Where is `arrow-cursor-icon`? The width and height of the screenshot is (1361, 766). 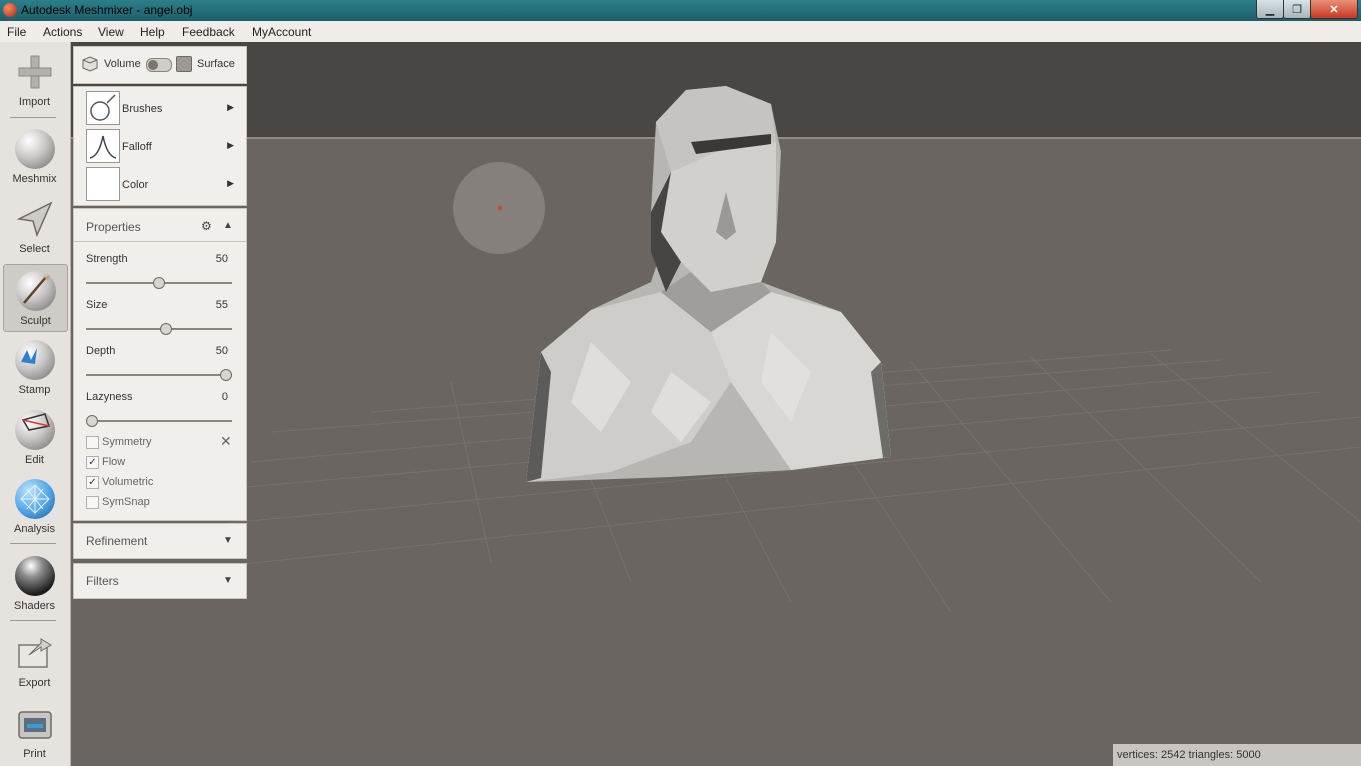 arrow-cursor-icon is located at coordinates (34, 219).